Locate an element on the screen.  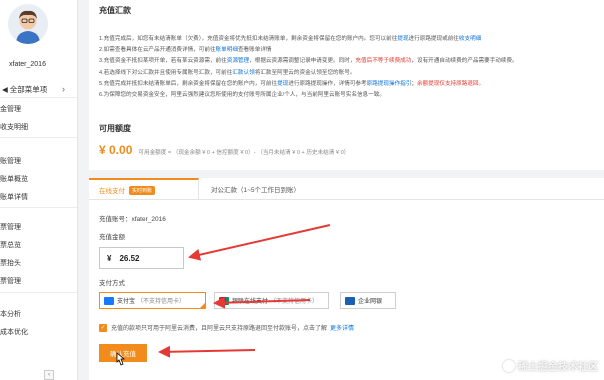
remittance-claim-link: 汇款认领 is located at coordinates (243, 73).